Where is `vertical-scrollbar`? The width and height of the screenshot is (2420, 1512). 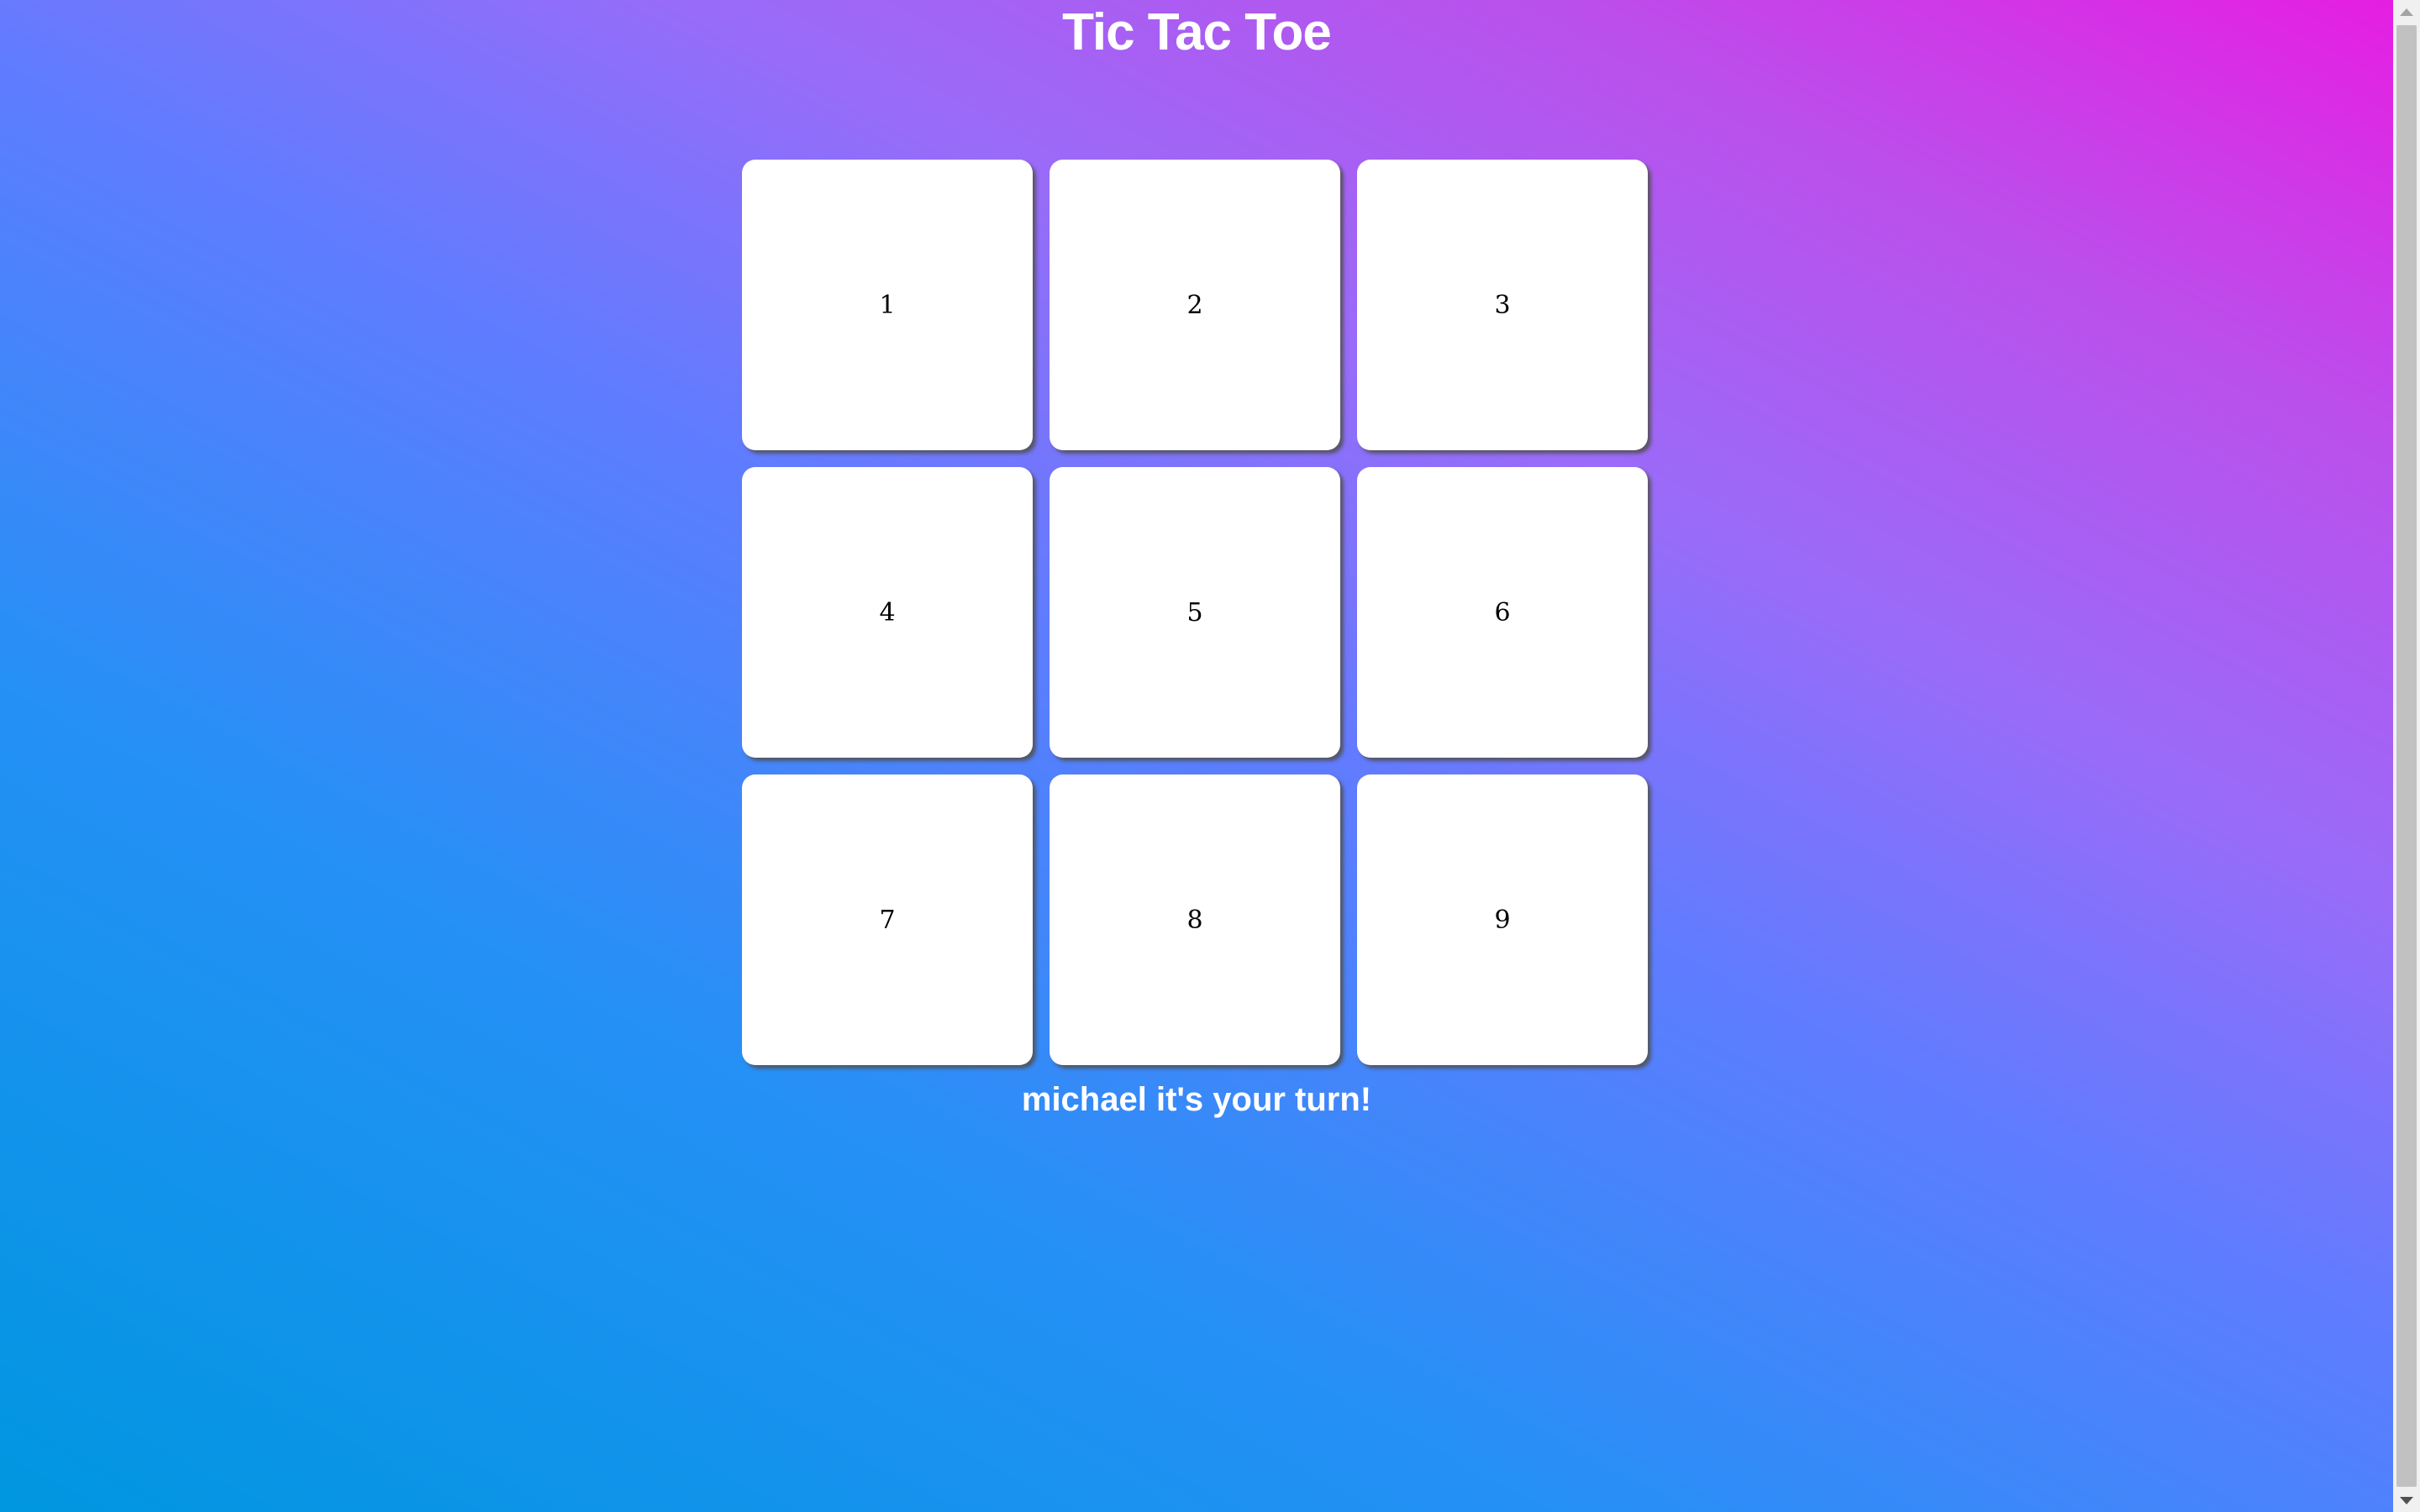
vertical-scrollbar is located at coordinates (2406, 756).